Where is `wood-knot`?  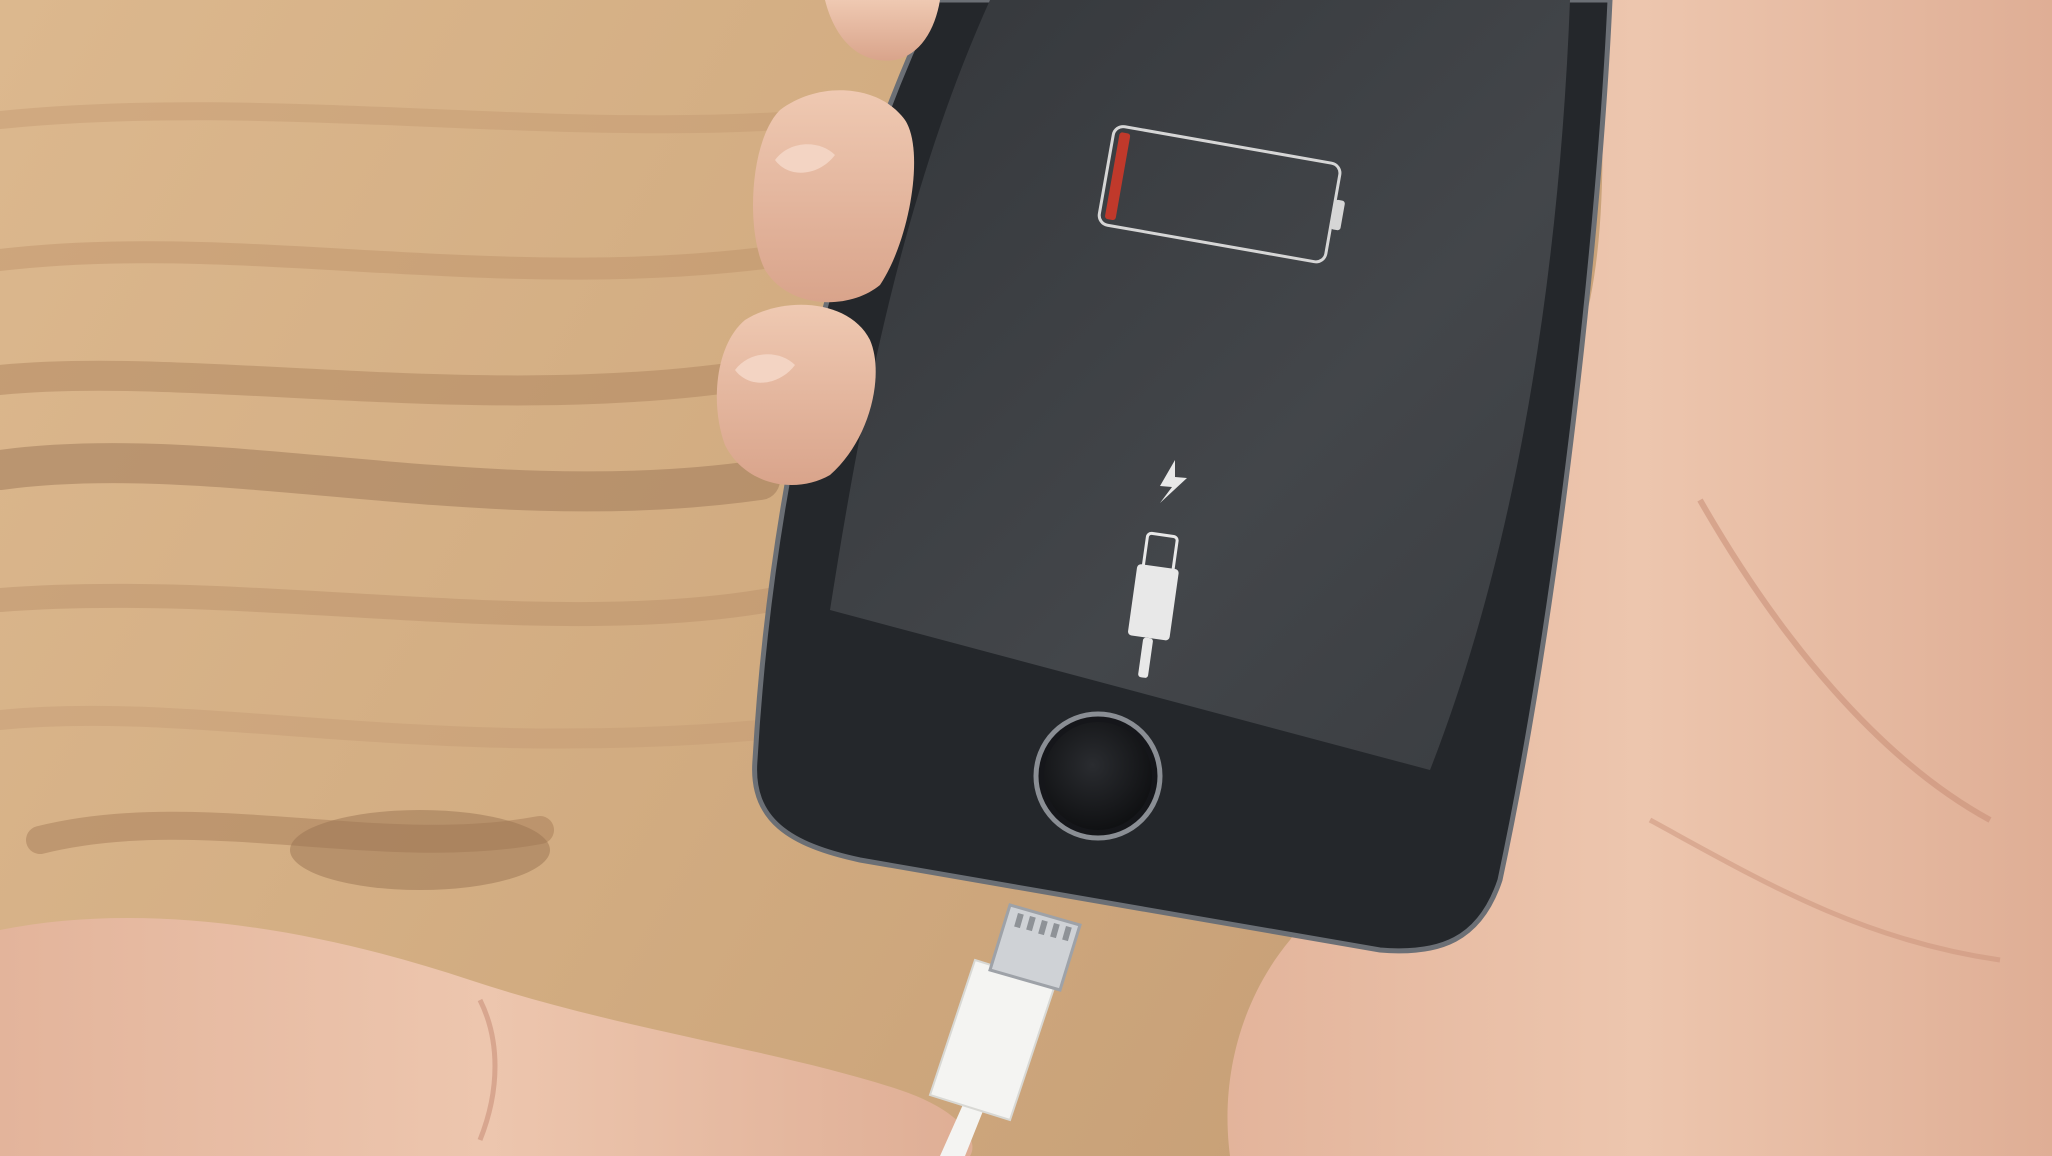 wood-knot is located at coordinates (420, 850).